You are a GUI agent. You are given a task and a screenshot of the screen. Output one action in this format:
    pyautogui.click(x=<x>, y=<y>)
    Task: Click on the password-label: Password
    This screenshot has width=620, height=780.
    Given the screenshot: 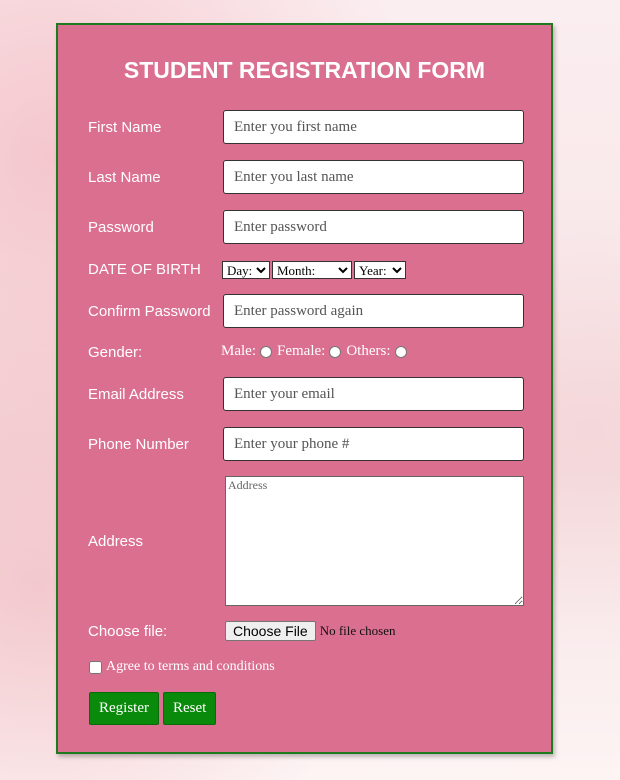 What is the action you would take?
    pyautogui.click(x=121, y=227)
    